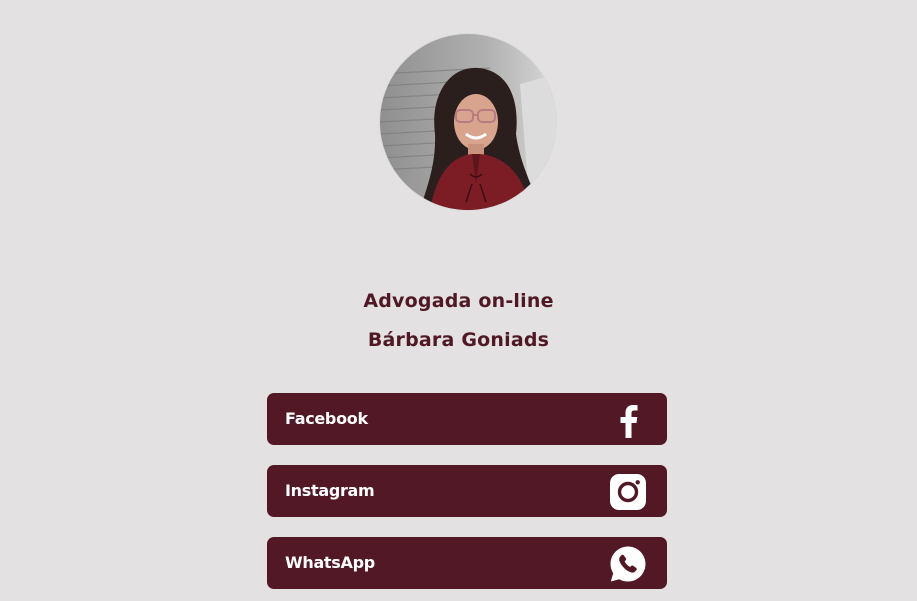 The height and width of the screenshot is (601, 917). What do you see at coordinates (326, 418) in the screenshot?
I see `facebook-link-label: Facebook` at bounding box center [326, 418].